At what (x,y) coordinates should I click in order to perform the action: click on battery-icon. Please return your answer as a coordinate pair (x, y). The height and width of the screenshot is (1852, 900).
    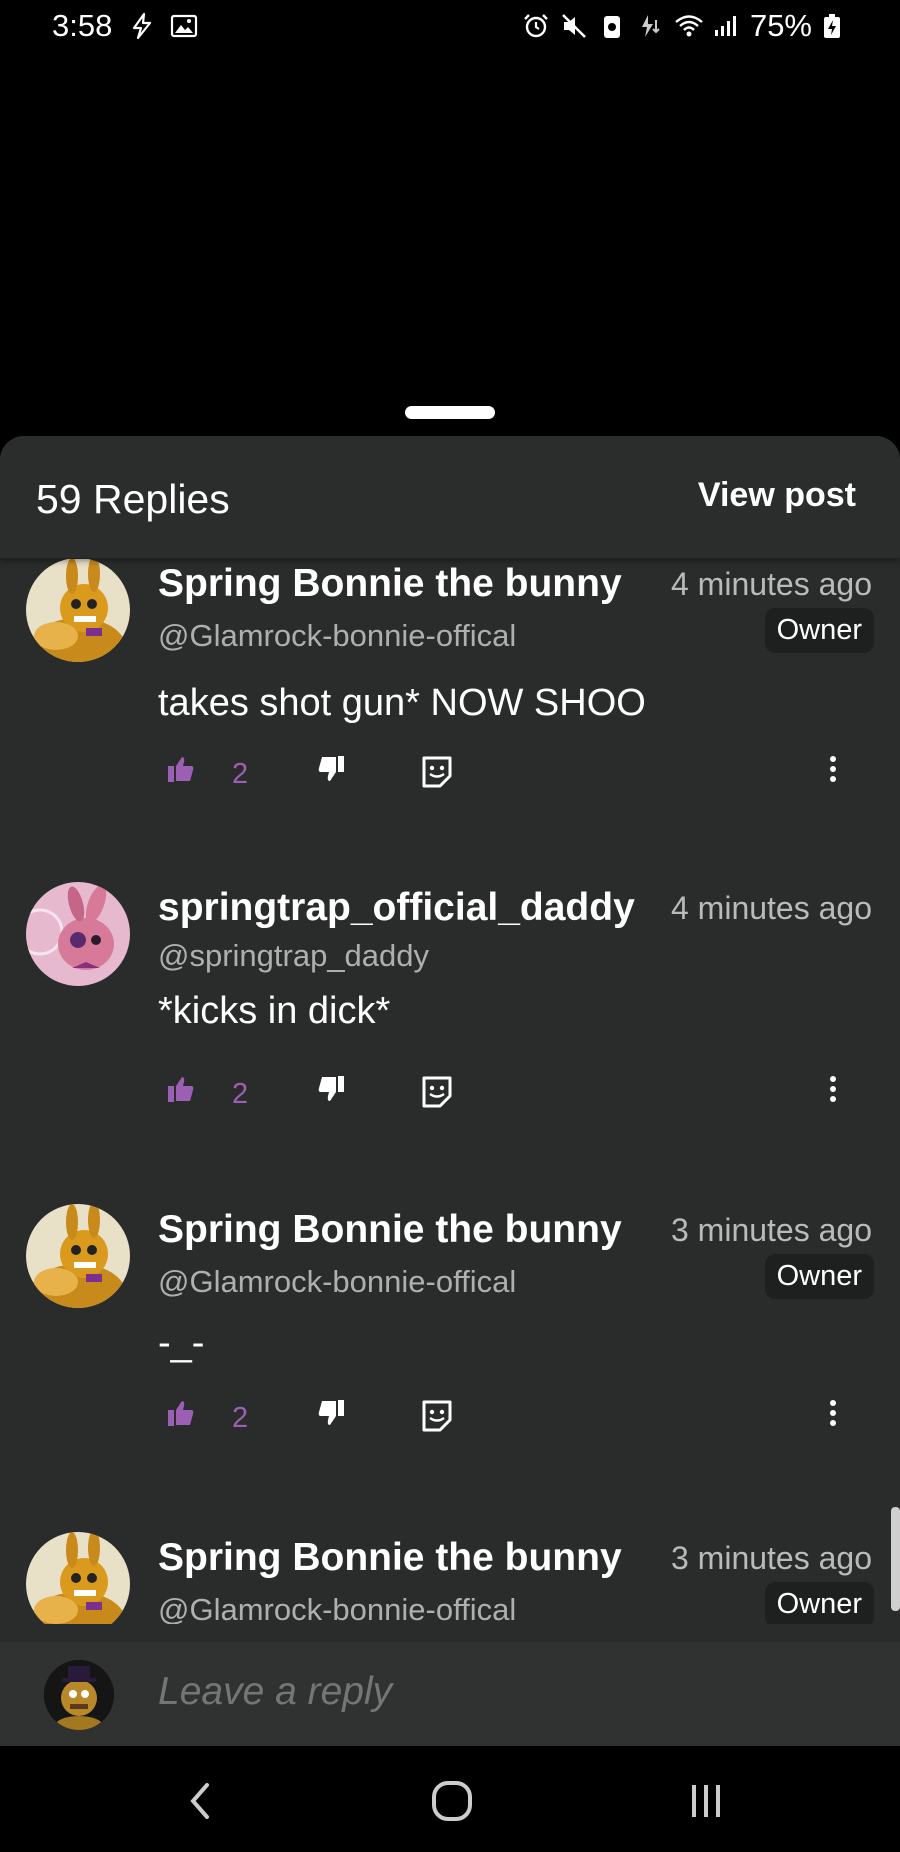
    Looking at the image, I should click on (836, 26).